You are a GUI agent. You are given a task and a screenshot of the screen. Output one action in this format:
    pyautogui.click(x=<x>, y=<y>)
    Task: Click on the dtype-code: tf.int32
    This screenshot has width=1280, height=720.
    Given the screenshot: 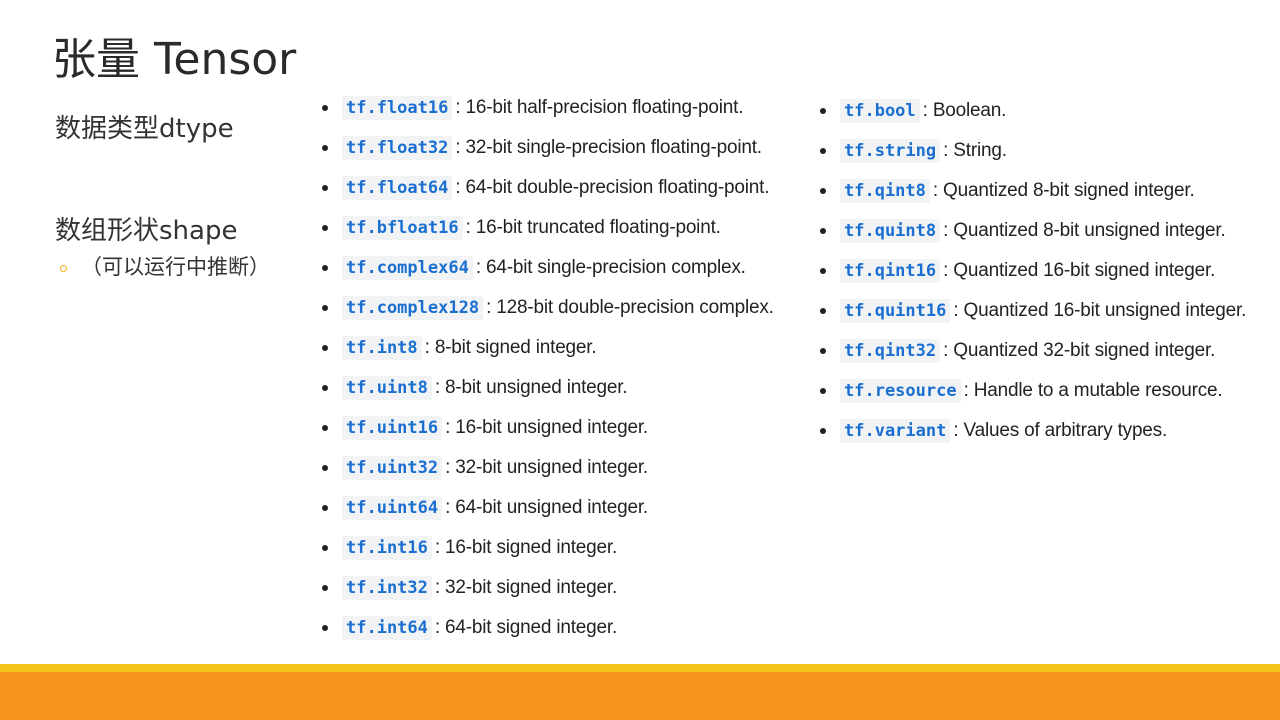 What is the action you would take?
    pyautogui.click(x=387, y=588)
    